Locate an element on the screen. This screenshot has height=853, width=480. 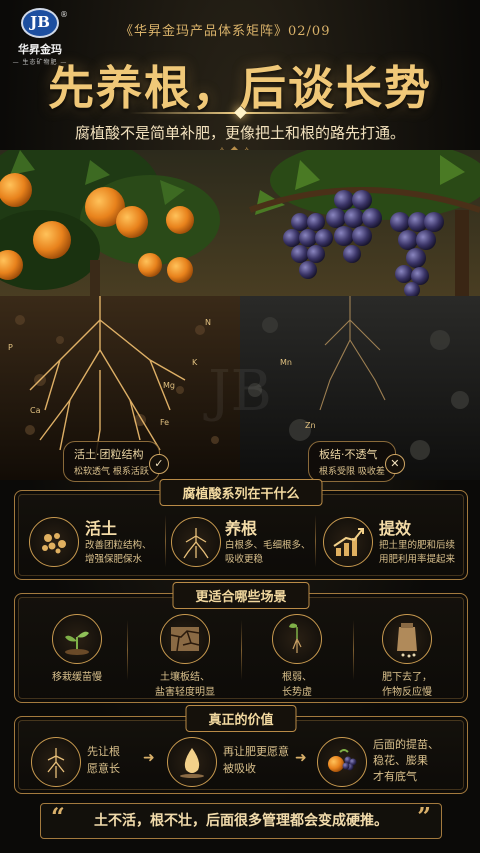
item-boost-efficiency: 提效 把土里的肥和后续 用肥利用率提起来 is located at coordinates (417, 541).